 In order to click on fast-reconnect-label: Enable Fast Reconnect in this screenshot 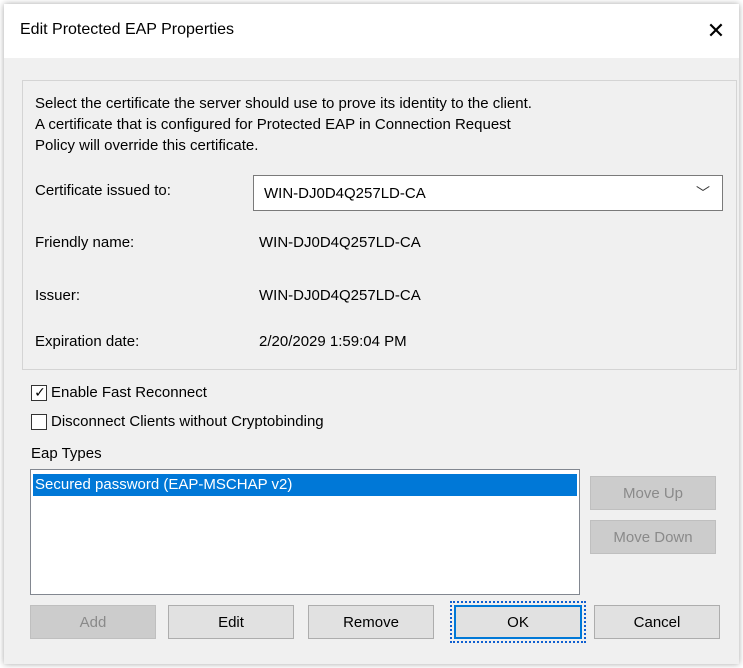, I will do `click(129, 392)`.